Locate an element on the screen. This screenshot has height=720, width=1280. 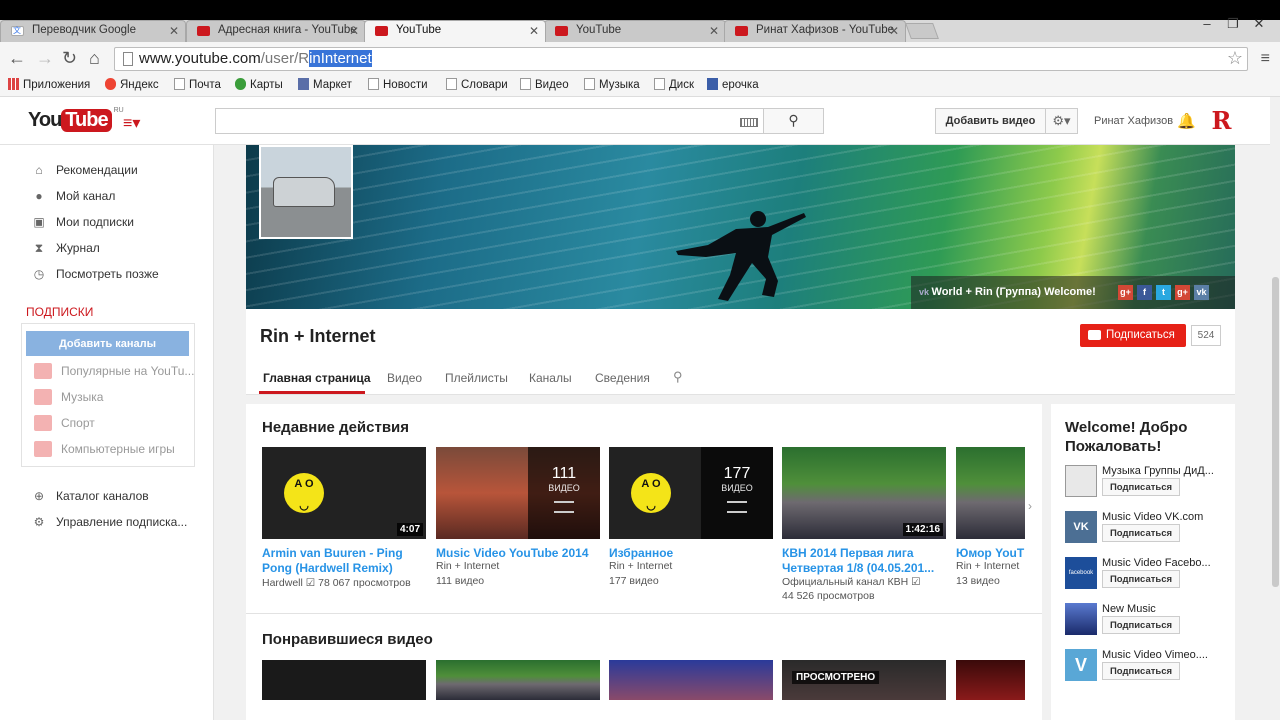
new-tab-button is located at coordinates (922, 31).